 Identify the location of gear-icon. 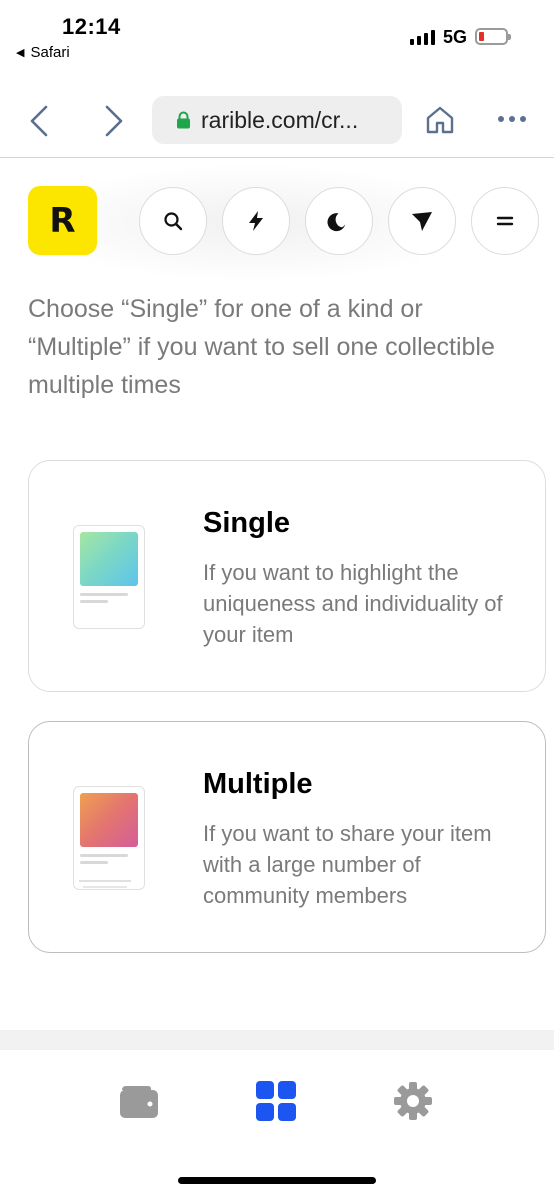
(413, 1101).